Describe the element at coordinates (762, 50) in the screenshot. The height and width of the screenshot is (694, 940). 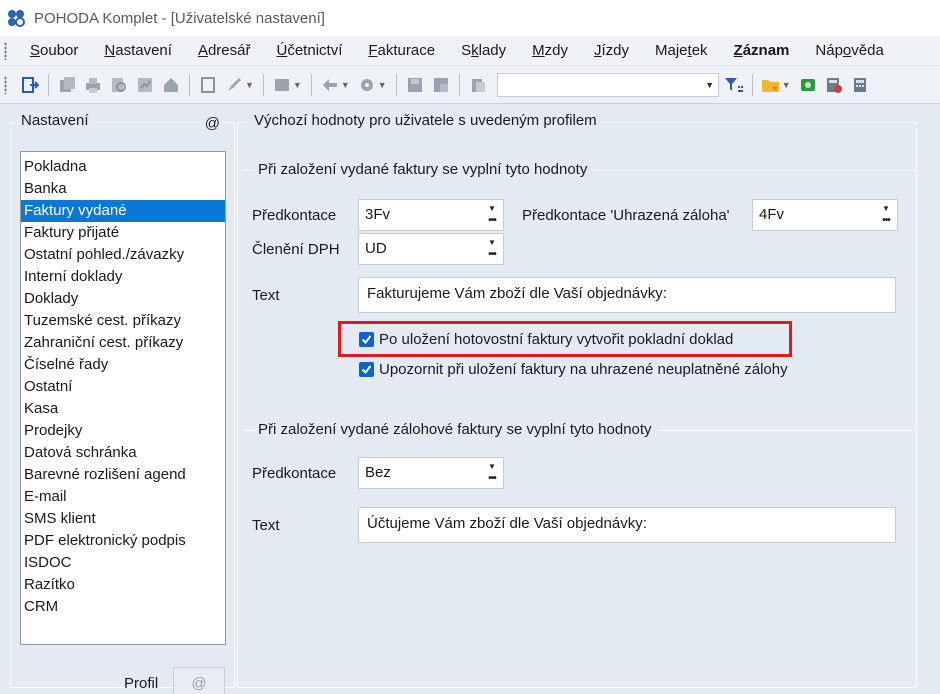
I see `menu-item-9: Záznam` at that location.